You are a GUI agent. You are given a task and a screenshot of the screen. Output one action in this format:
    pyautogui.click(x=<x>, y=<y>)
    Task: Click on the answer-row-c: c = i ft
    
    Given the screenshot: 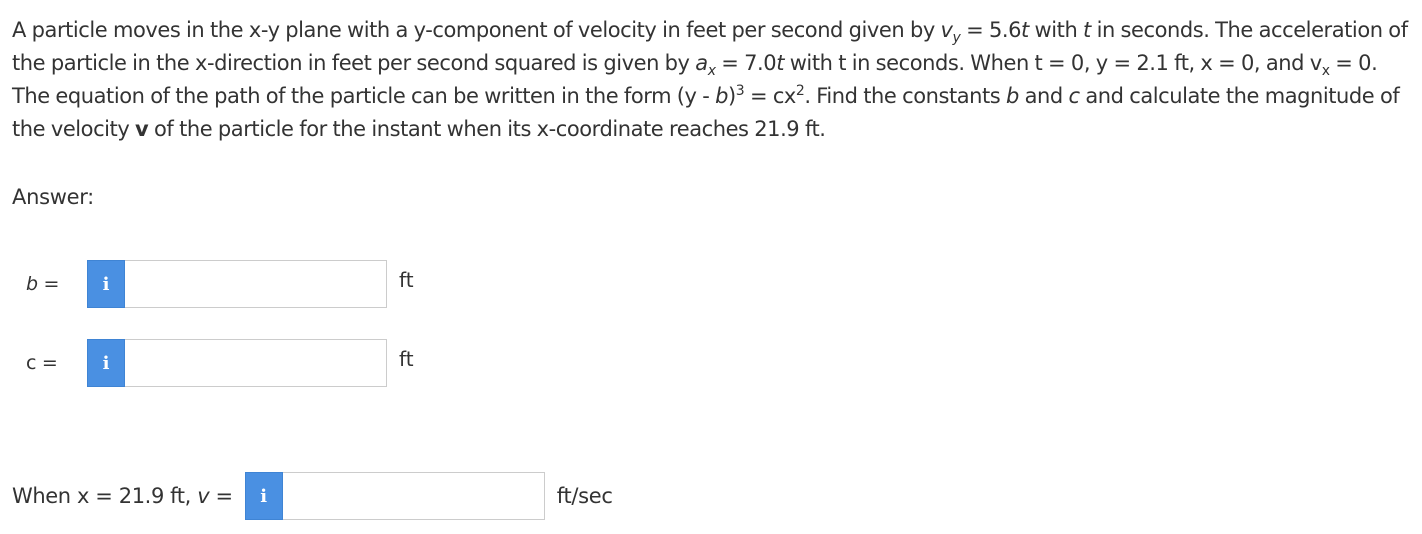 What is the action you would take?
    pyautogui.click(x=213, y=363)
    